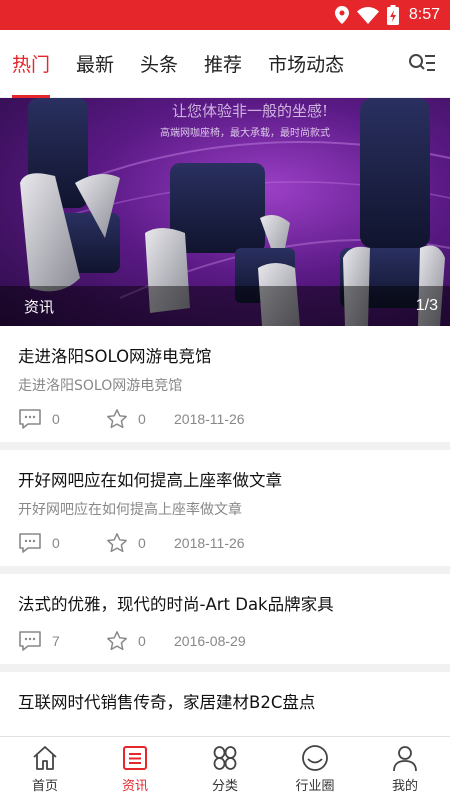  Describe the element at coordinates (225, 758) in the screenshot. I see `category-icon` at that location.